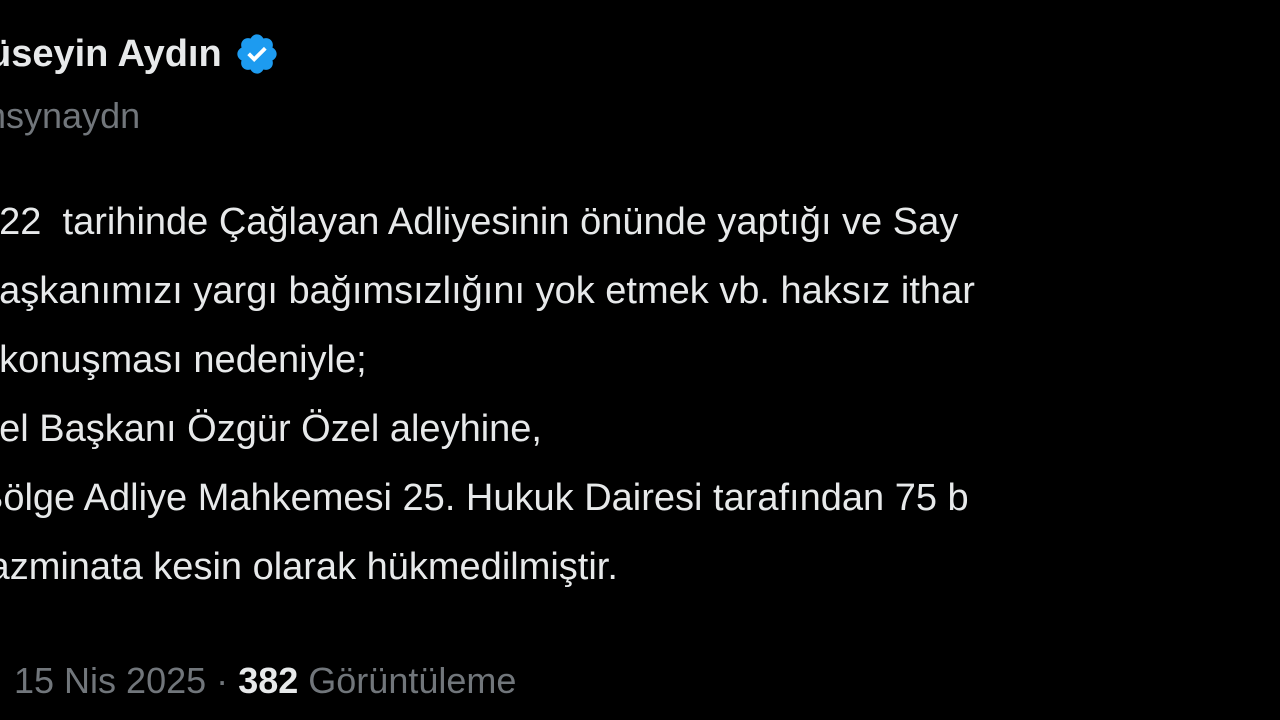 This screenshot has width=1280, height=720. I want to click on tweet-text-line: ı konuşması nedeniyle;, so click(183, 360).